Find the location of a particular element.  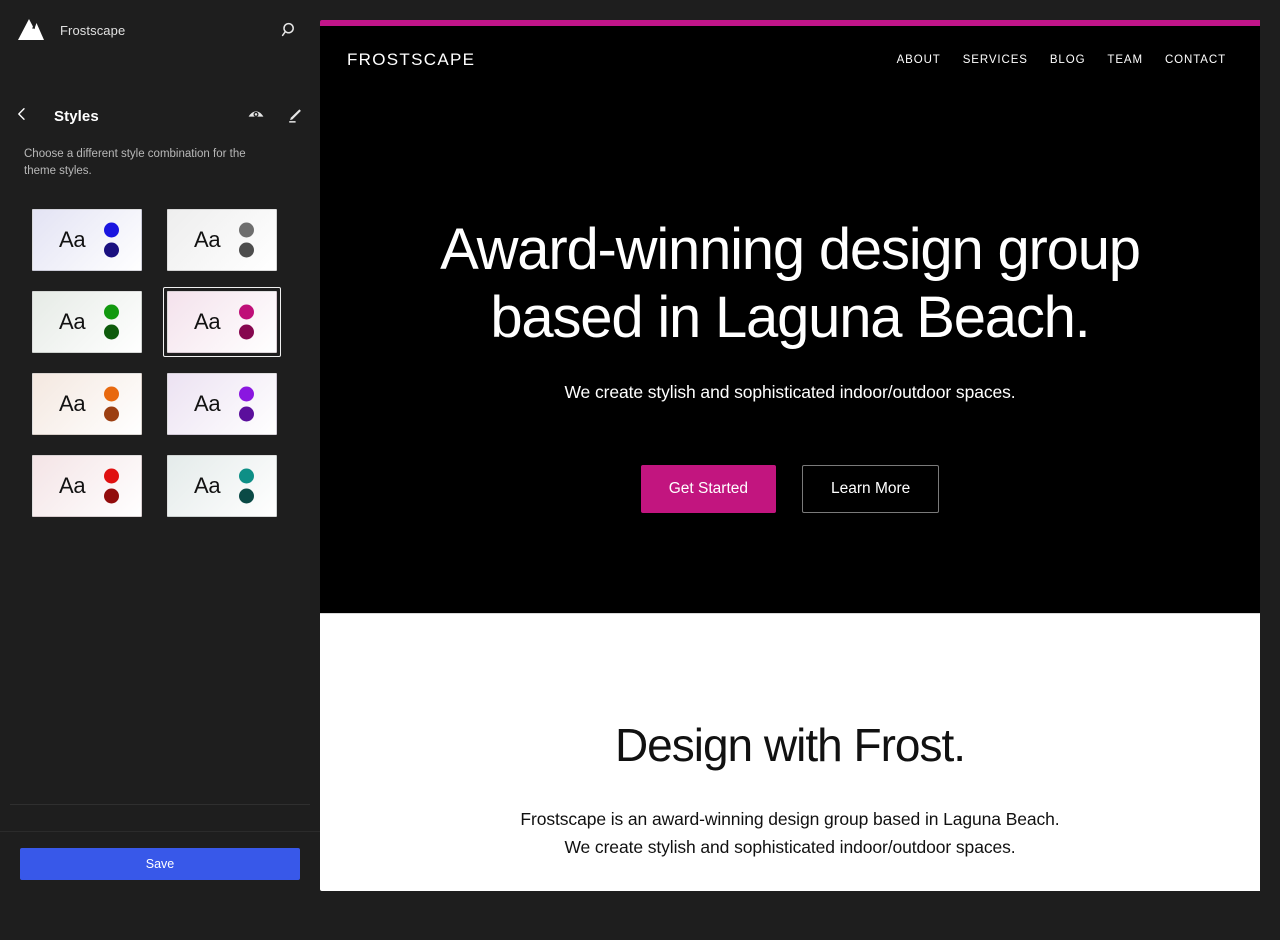

hero-buttons: Get Started Learn More is located at coordinates (790, 488).